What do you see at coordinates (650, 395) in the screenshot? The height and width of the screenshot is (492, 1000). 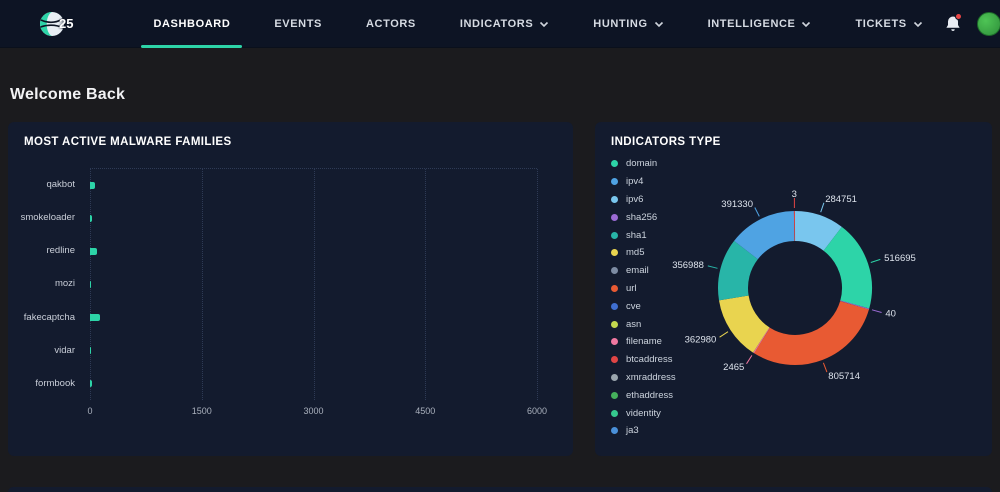 I see `legend-label: ethaddress` at bounding box center [650, 395].